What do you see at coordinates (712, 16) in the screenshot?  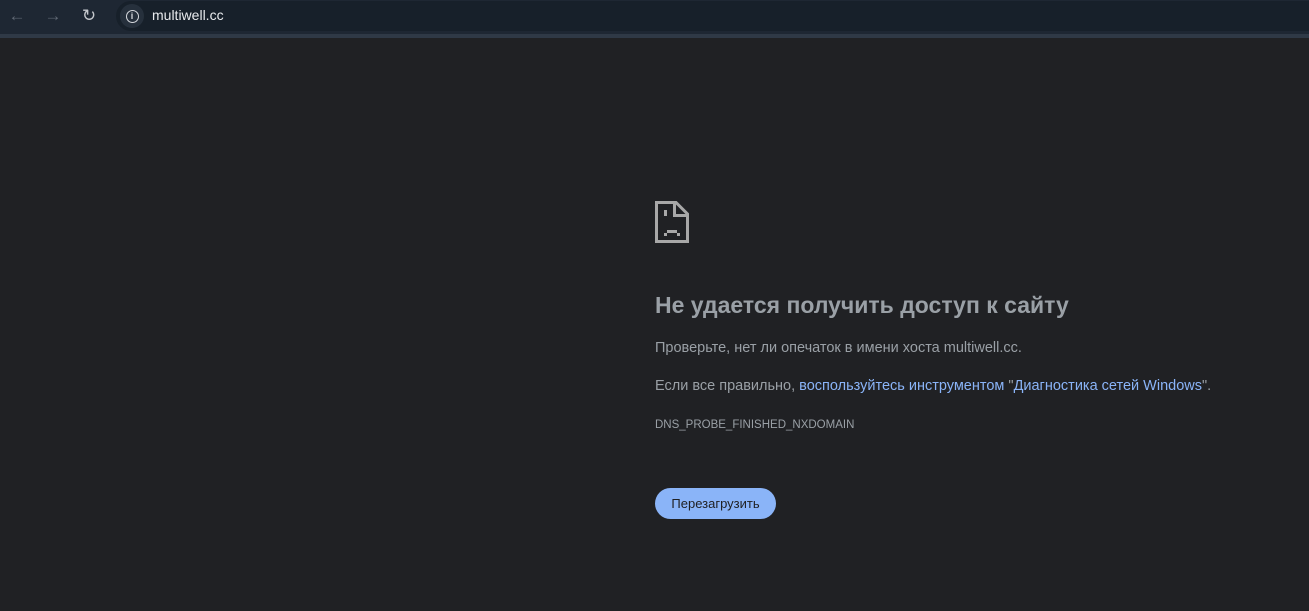 I see `address-bar` at bounding box center [712, 16].